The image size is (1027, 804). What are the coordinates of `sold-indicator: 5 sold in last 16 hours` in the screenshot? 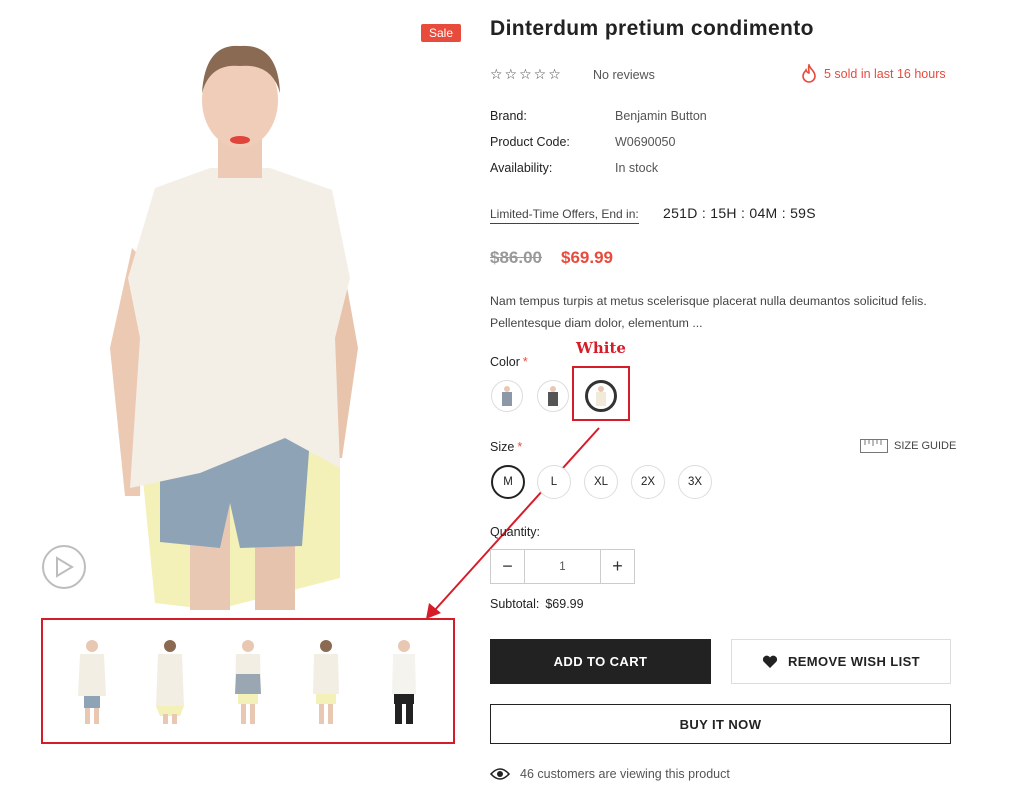 It's located at (873, 74).